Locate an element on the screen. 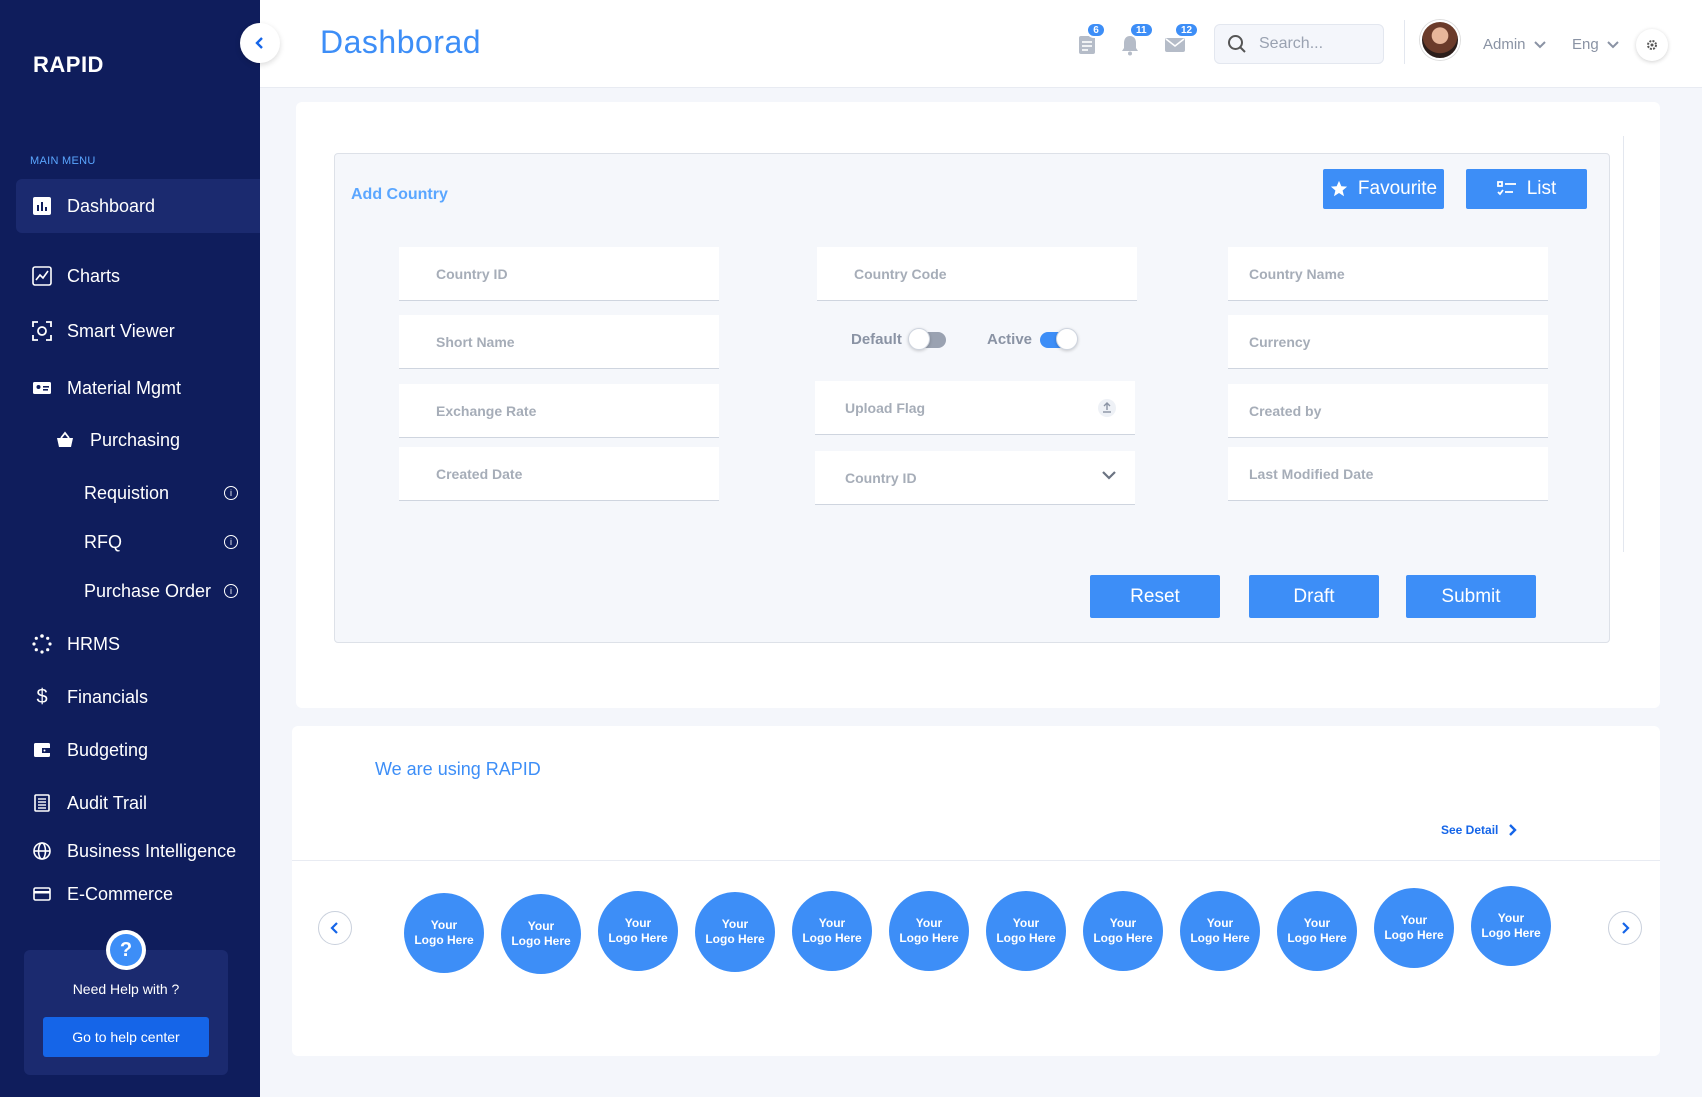 This screenshot has height=1097, width=1702. messages-button: 12 is located at coordinates (1181, 40).